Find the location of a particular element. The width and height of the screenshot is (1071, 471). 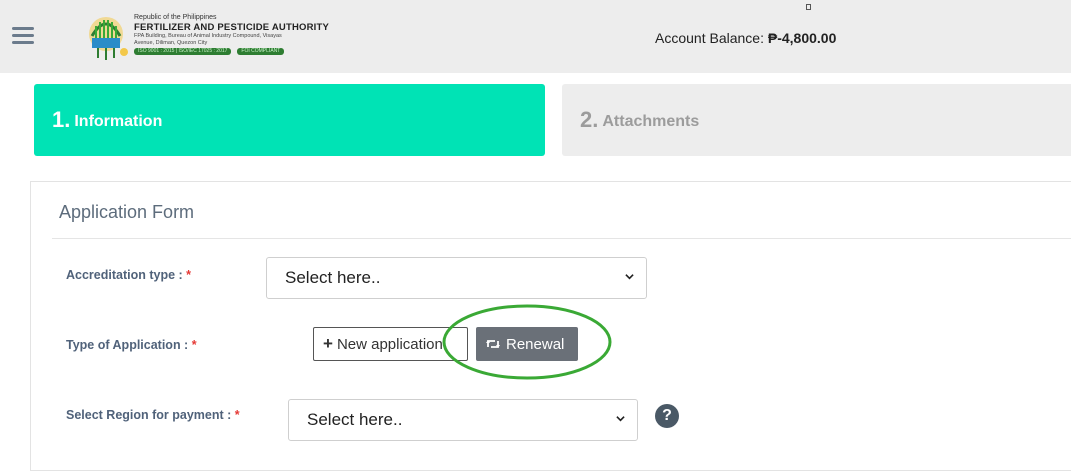

org-address-line2: Avenue, Diliman, Quezon City is located at coordinates (171, 42).